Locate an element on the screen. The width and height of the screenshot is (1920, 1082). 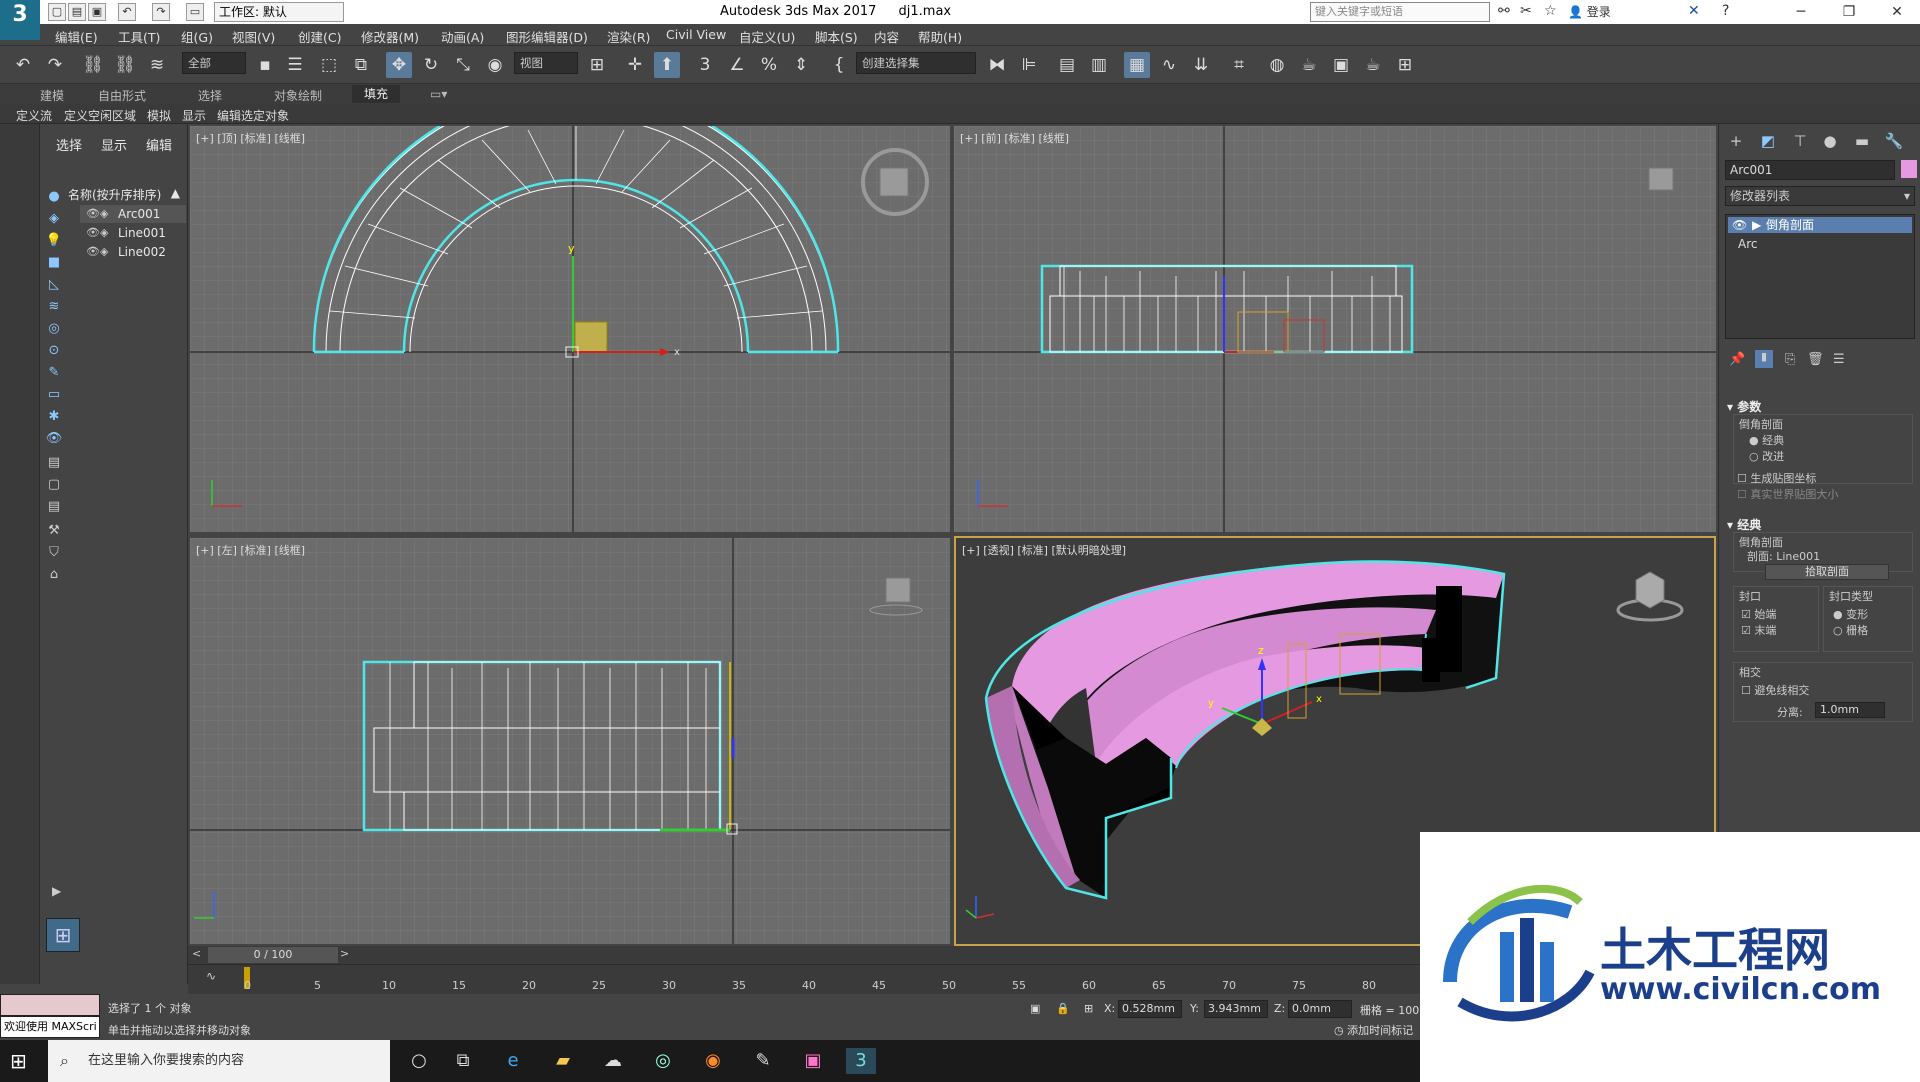
login-button: 👤 登录 is located at coordinates (1589, 11).